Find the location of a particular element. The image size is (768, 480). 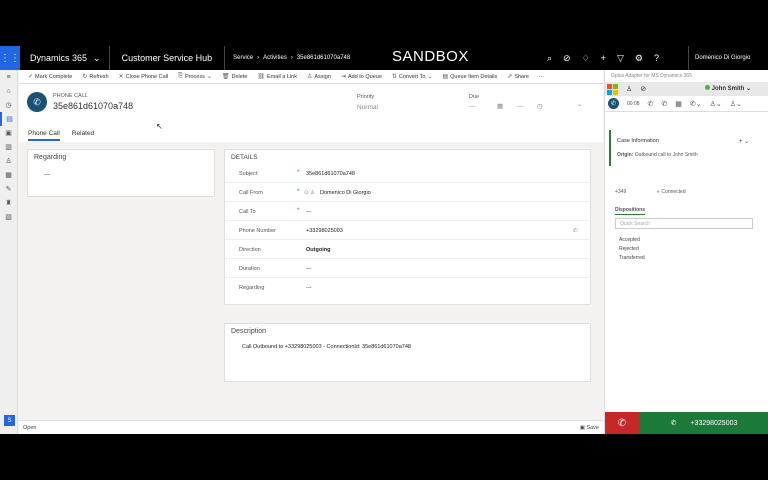

record-tabs: Phone Call Related is located at coordinates (61, 135).